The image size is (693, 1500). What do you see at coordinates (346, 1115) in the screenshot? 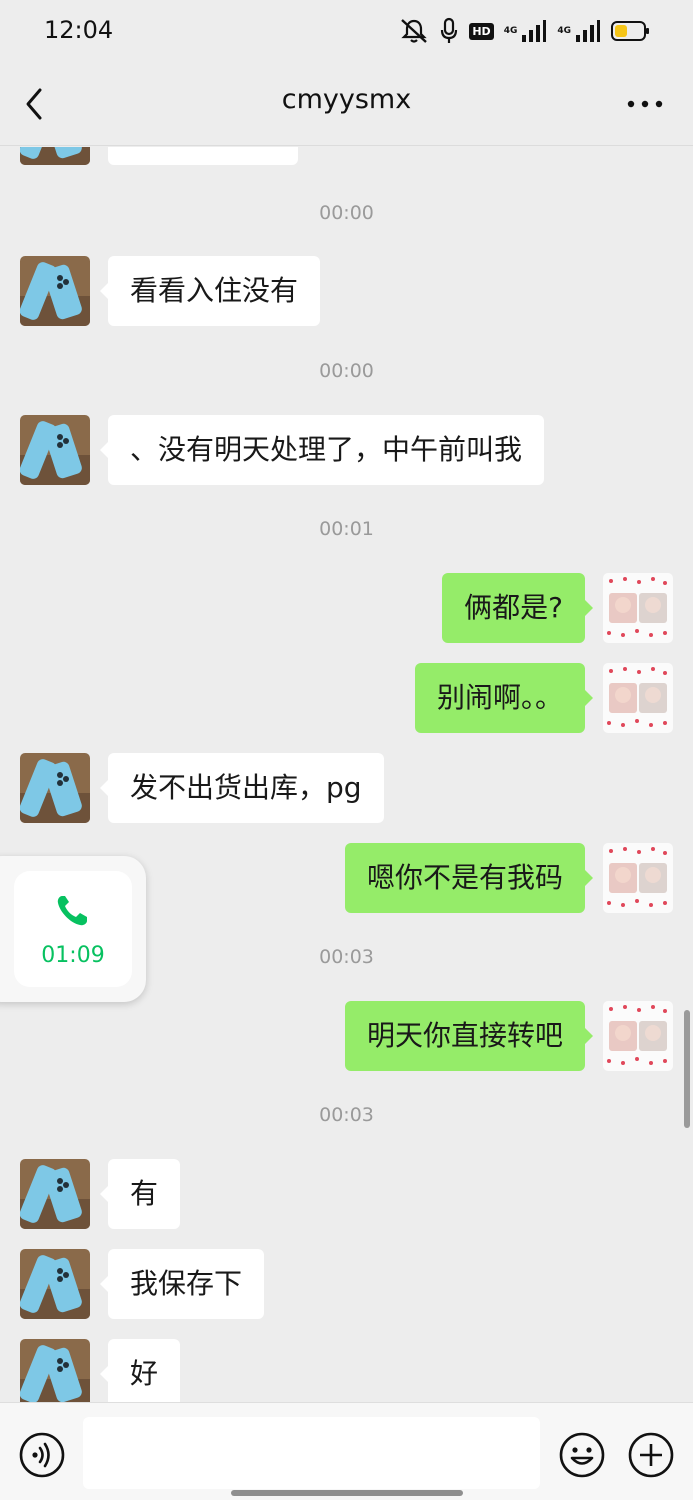
I see `message-timestamp: 00:03` at bounding box center [346, 1115].